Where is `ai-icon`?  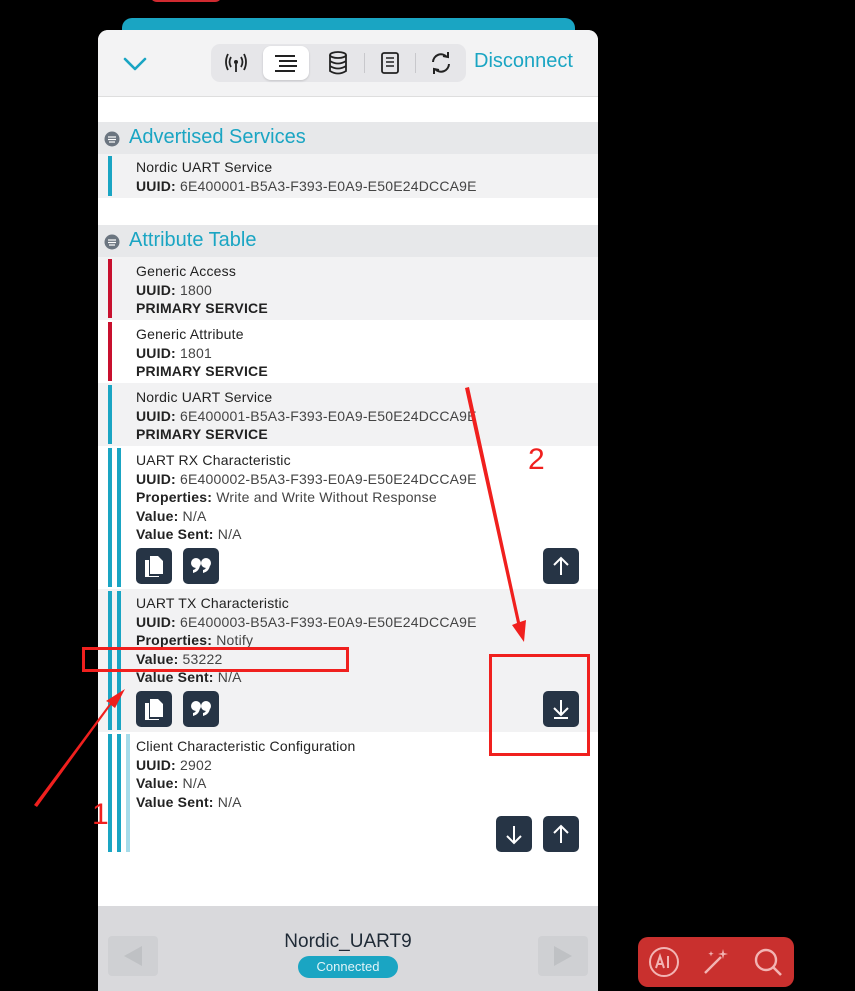
ai-icon is located at coordinates (664, 962).